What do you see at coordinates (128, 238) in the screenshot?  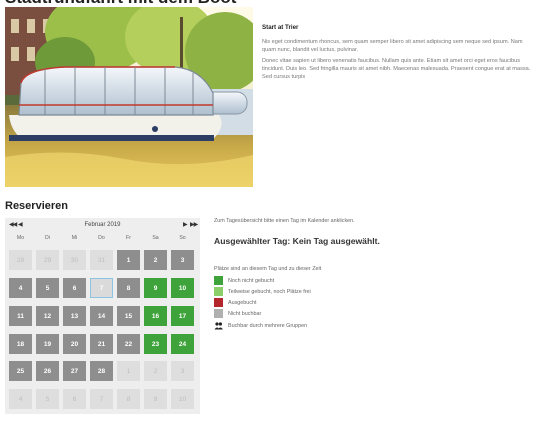 I see `weekday-label: Fr` at bounding box center [128, 238].